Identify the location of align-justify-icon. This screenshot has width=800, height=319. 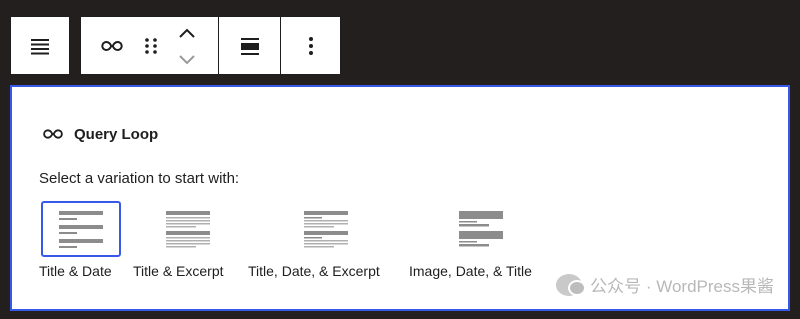
(40, 46).